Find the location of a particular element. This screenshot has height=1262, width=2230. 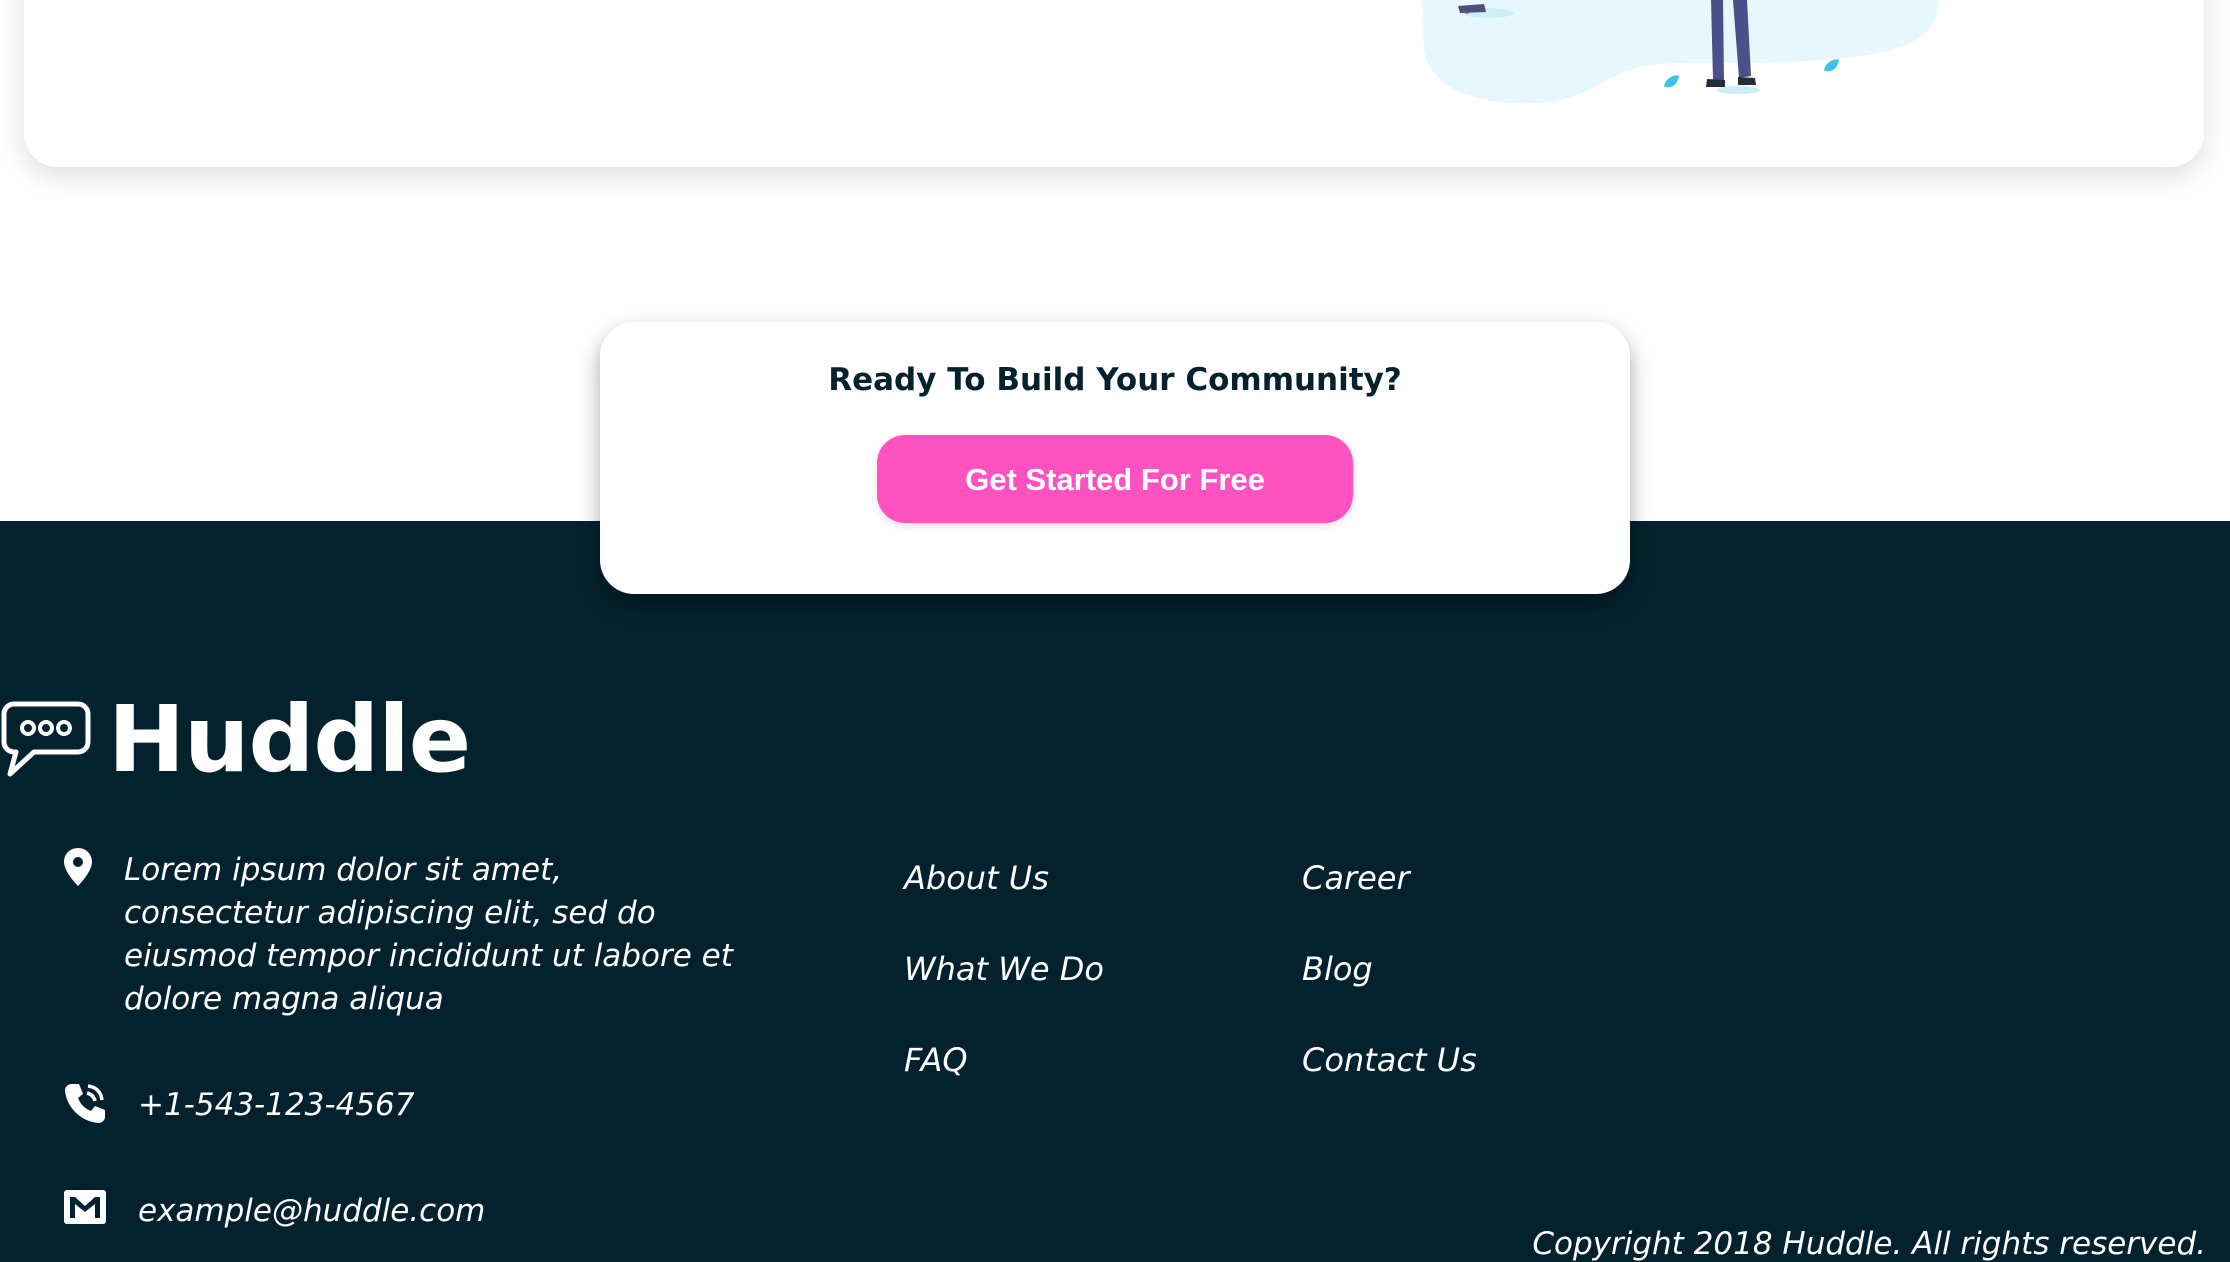

link-what-we-do: What We Do is located at coordinates (1004, 969).